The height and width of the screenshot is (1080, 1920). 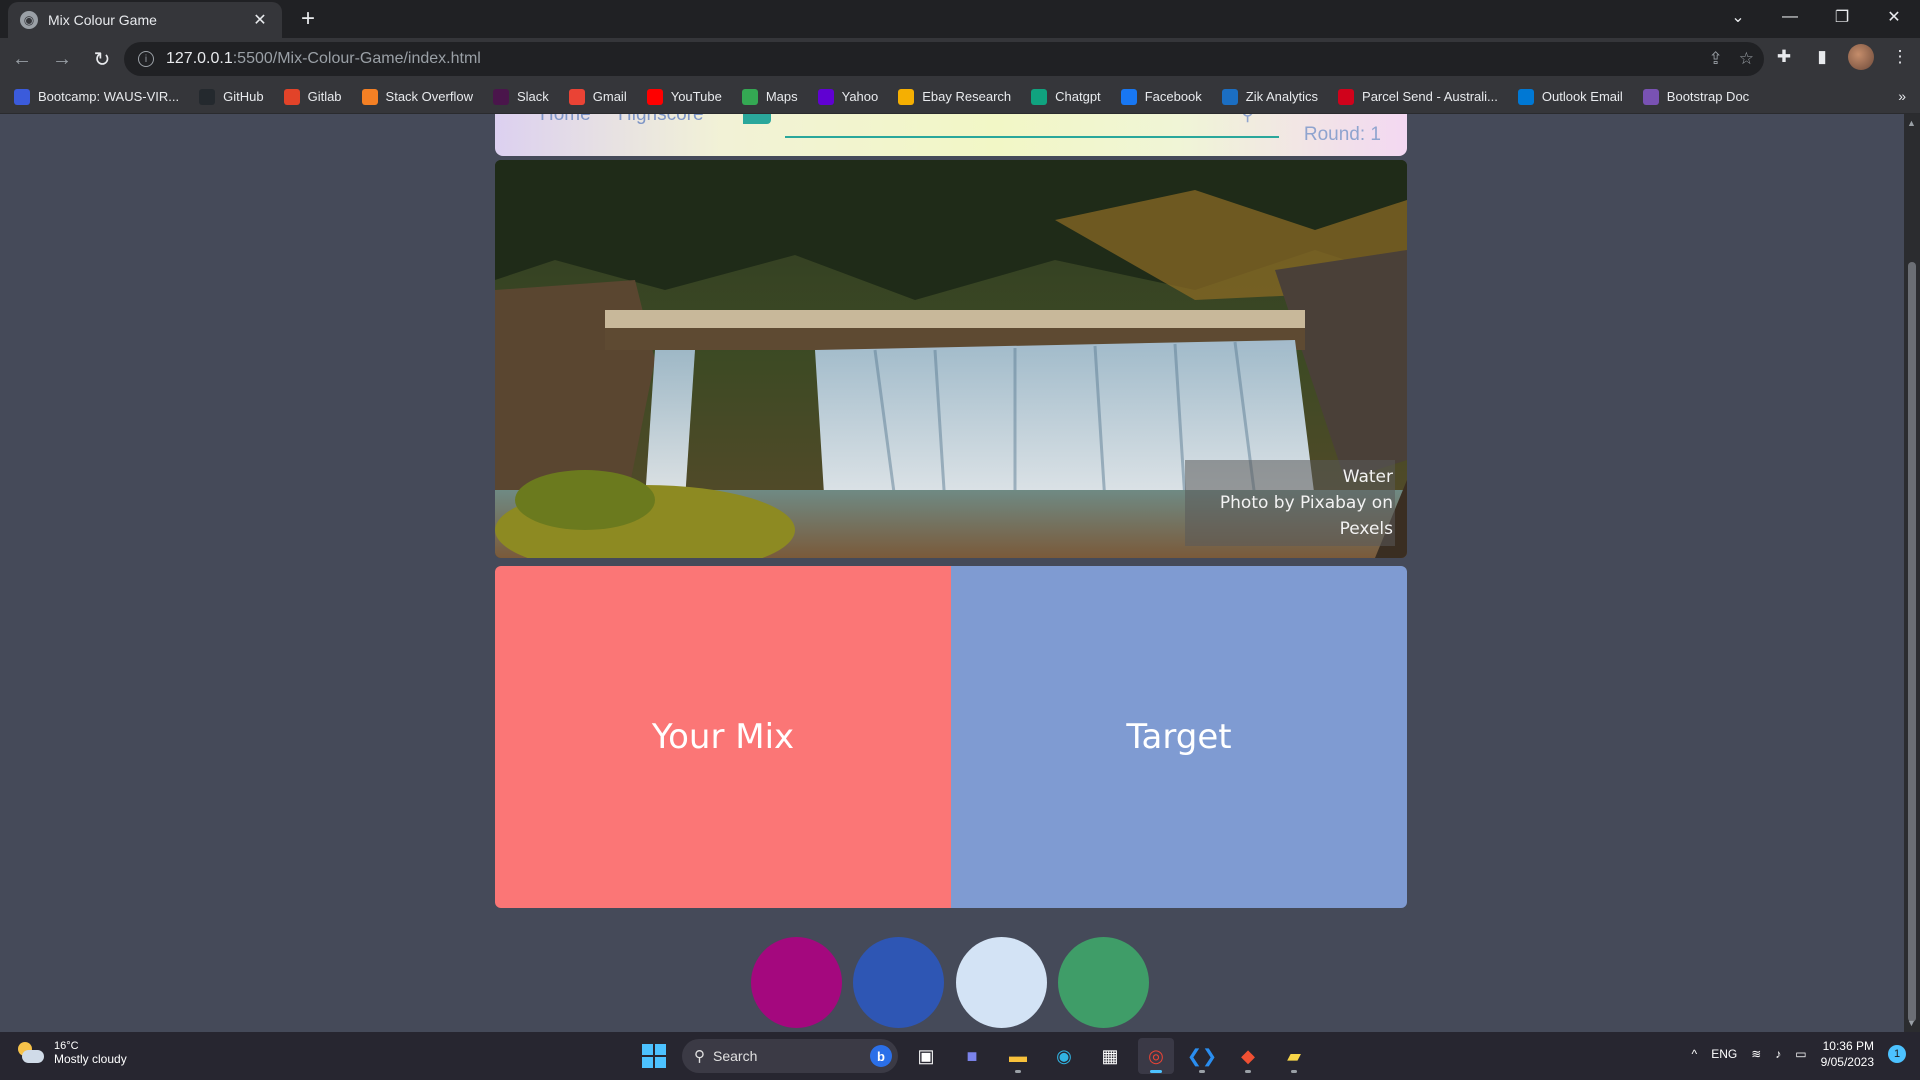 What do you see at coordinates (1306, 516) in the screenshot?
I see `photo-credit: Photo by Pixabay on Pexels` at bounding box center [1306, 516].